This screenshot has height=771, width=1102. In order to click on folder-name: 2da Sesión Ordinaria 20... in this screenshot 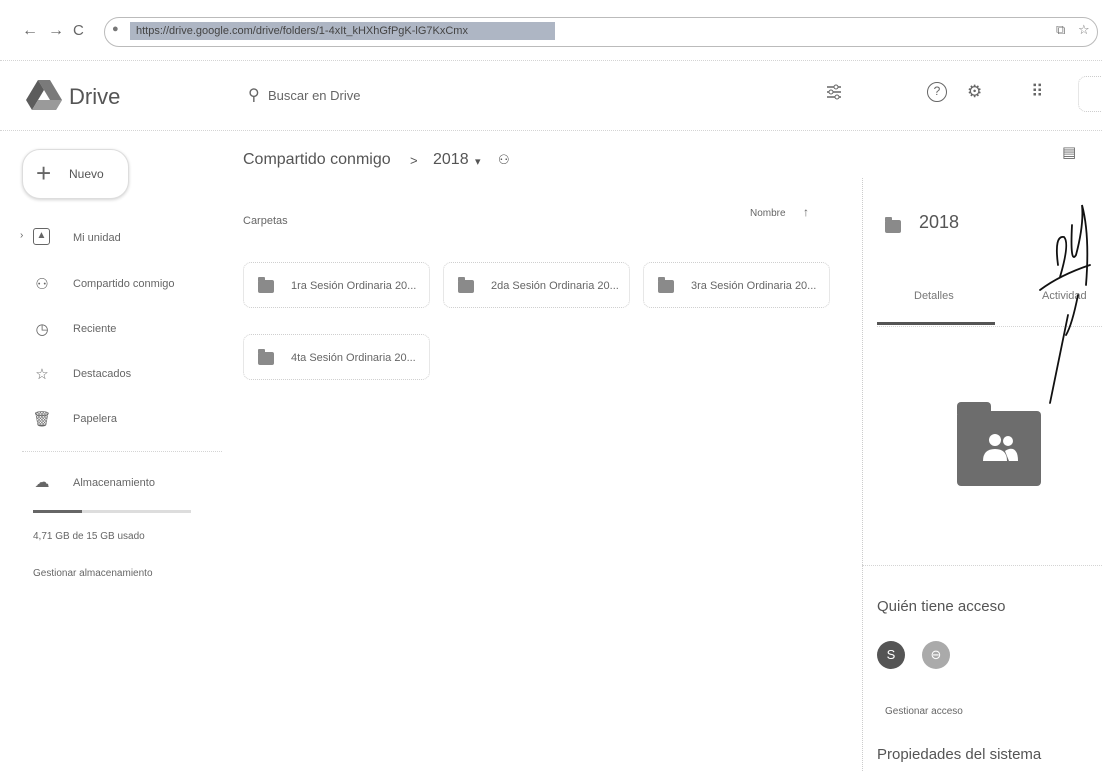, I will do `click(555, 286)`.